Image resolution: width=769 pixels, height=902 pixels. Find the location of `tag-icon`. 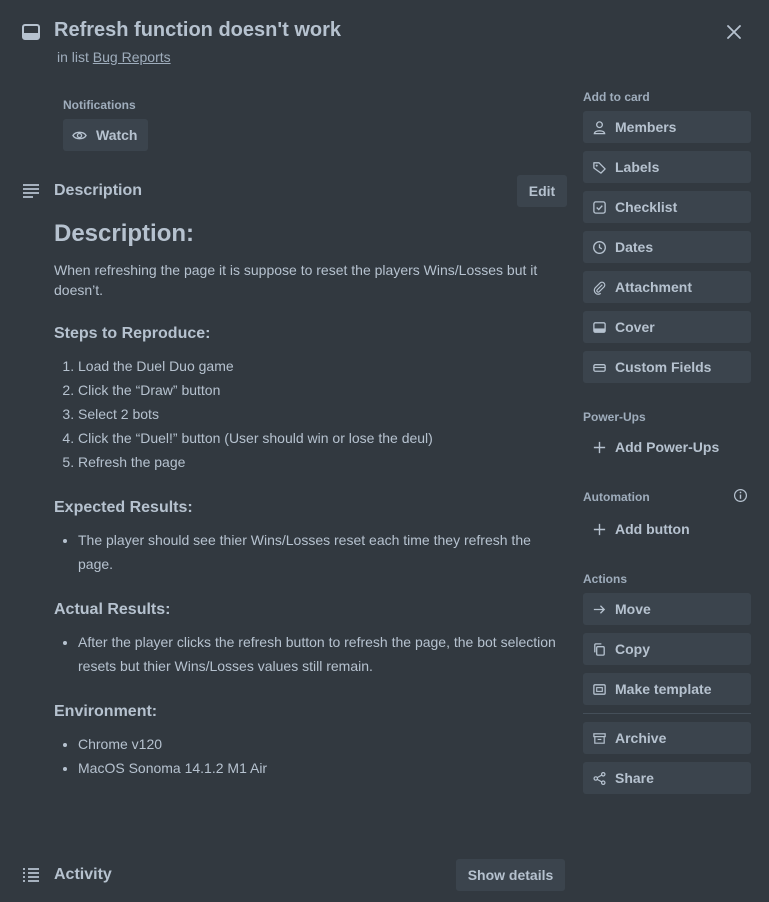

tag-icon is located at coordinates (599, 167).